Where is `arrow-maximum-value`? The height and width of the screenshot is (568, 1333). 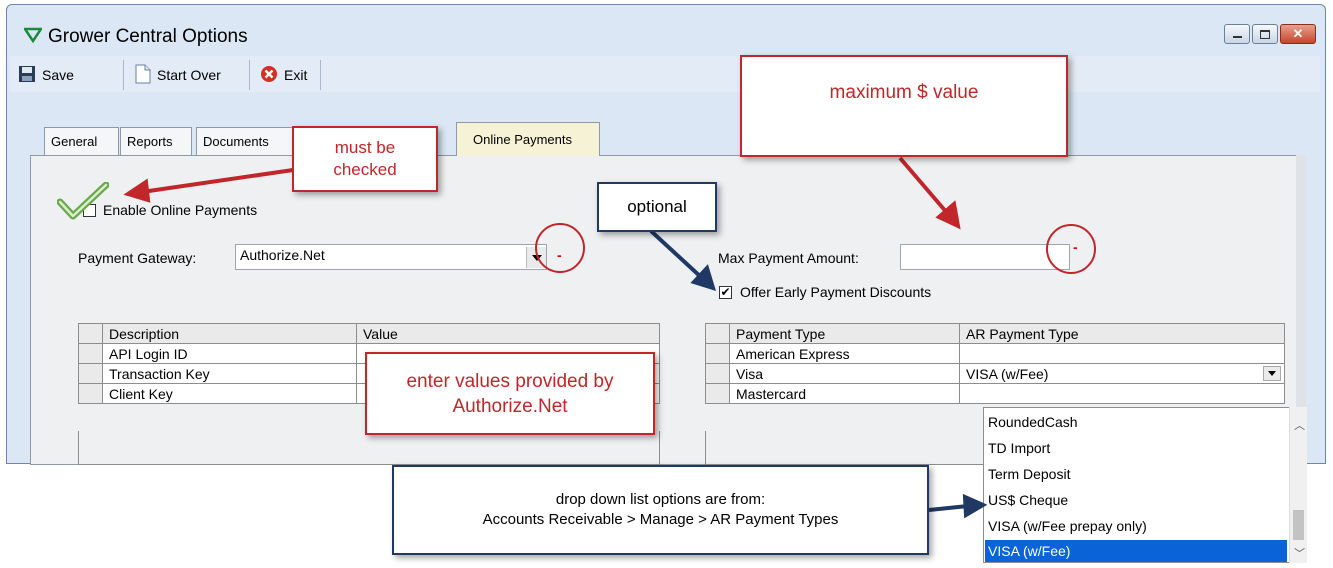 arrow-maximum-value is located at coordinates (929, 193).